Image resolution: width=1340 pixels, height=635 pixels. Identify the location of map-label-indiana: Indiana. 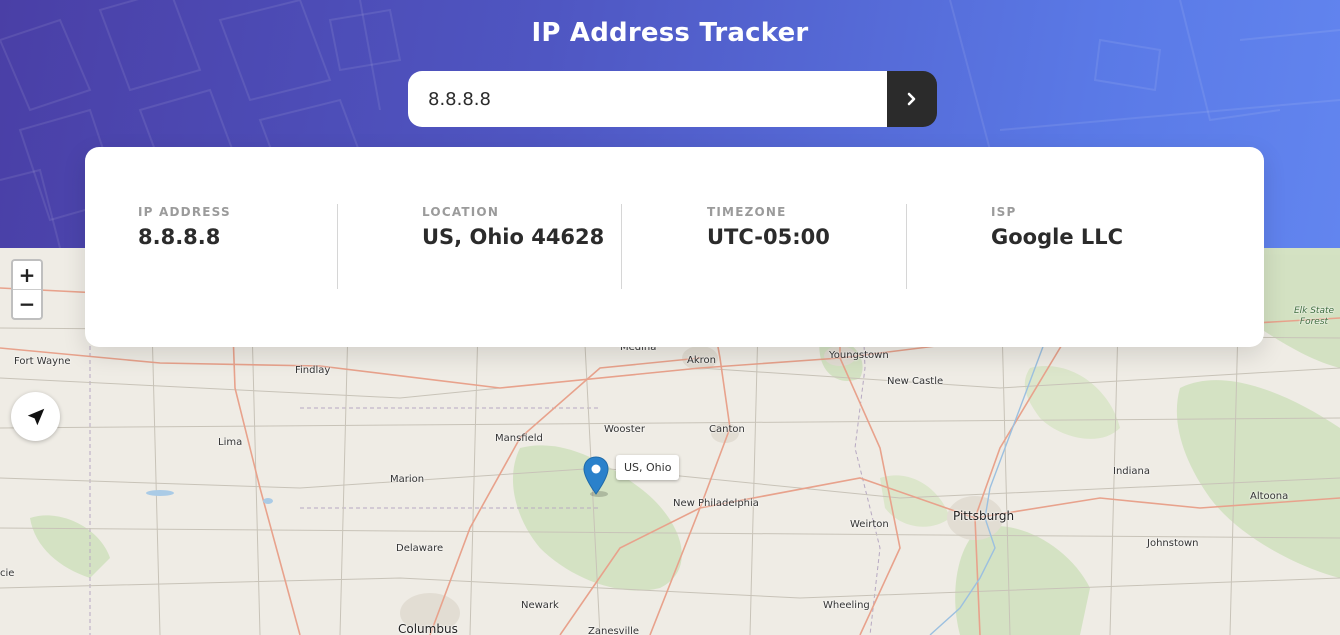
(1132, 471).